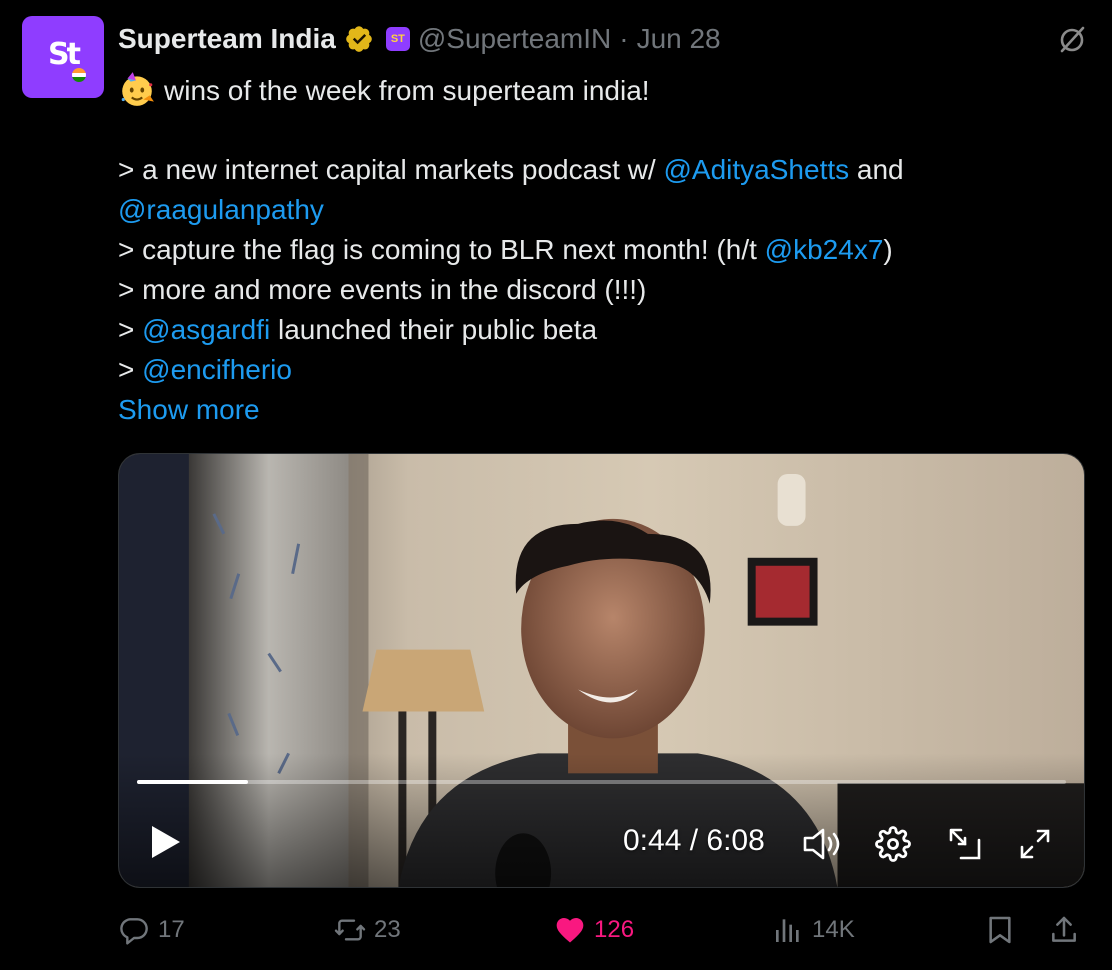 This screenshot has width=1112, height=970. I want to click on show-more-link: Show more, so click(189, 409).